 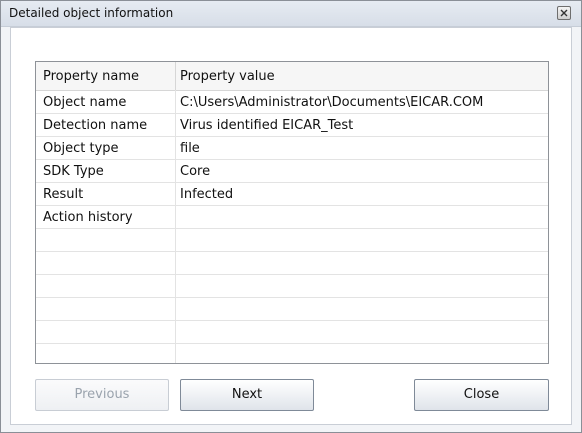 I want to click on grid-header: Property name Property value, so click(x=292, y=76).